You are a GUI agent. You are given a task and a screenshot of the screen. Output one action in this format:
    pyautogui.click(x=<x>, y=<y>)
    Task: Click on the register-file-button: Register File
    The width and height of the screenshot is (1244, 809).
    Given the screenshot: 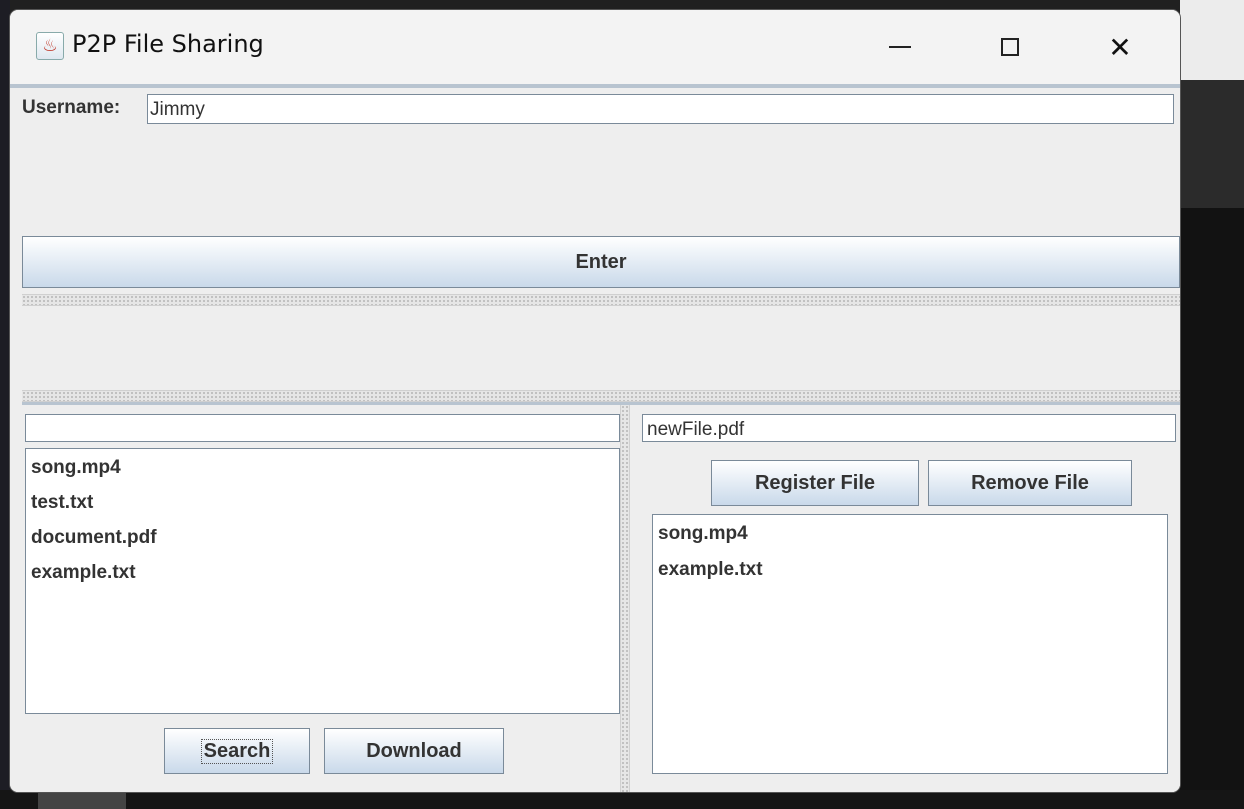 What is the action you would take?
    pyautogui.click(x=815, y=483)
    